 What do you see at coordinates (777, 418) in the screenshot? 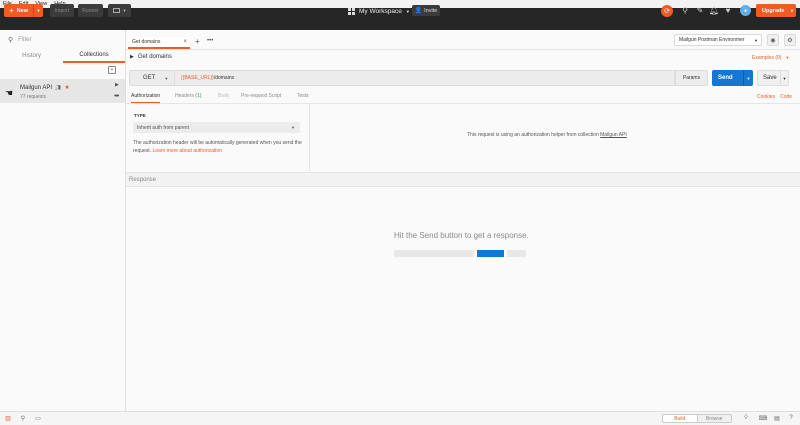
I see `layout-icon: ▤` at bounding box center [777, 418].